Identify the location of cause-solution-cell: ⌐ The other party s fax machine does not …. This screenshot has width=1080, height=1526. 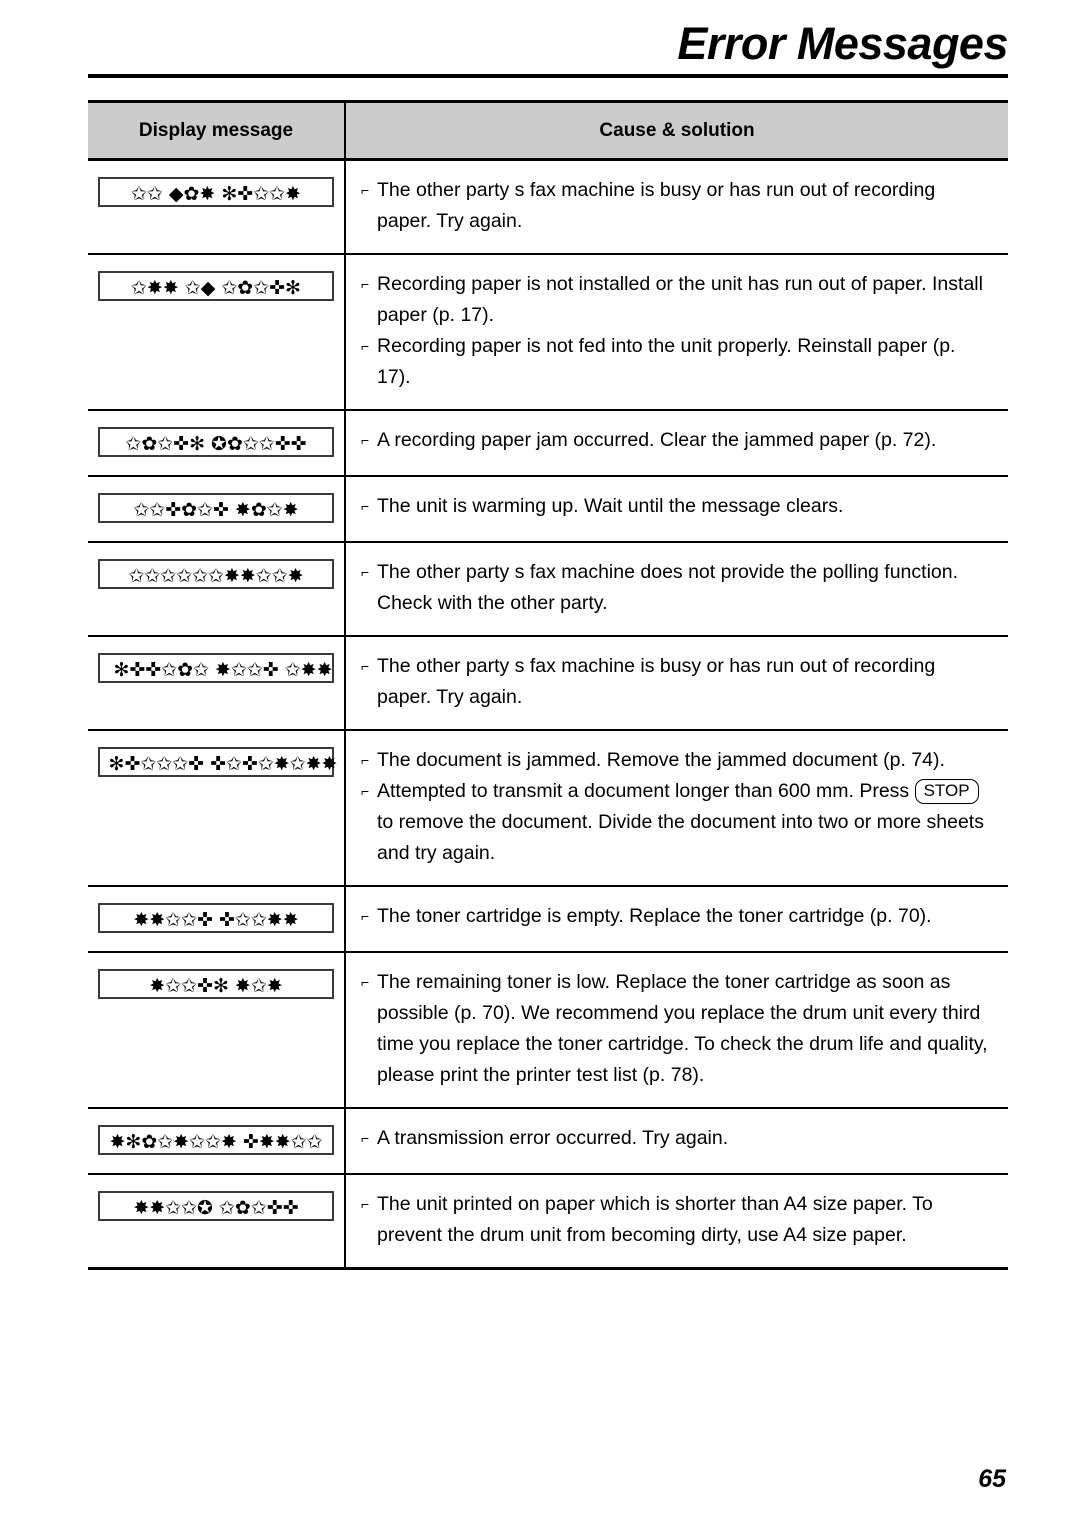
(676, 589).